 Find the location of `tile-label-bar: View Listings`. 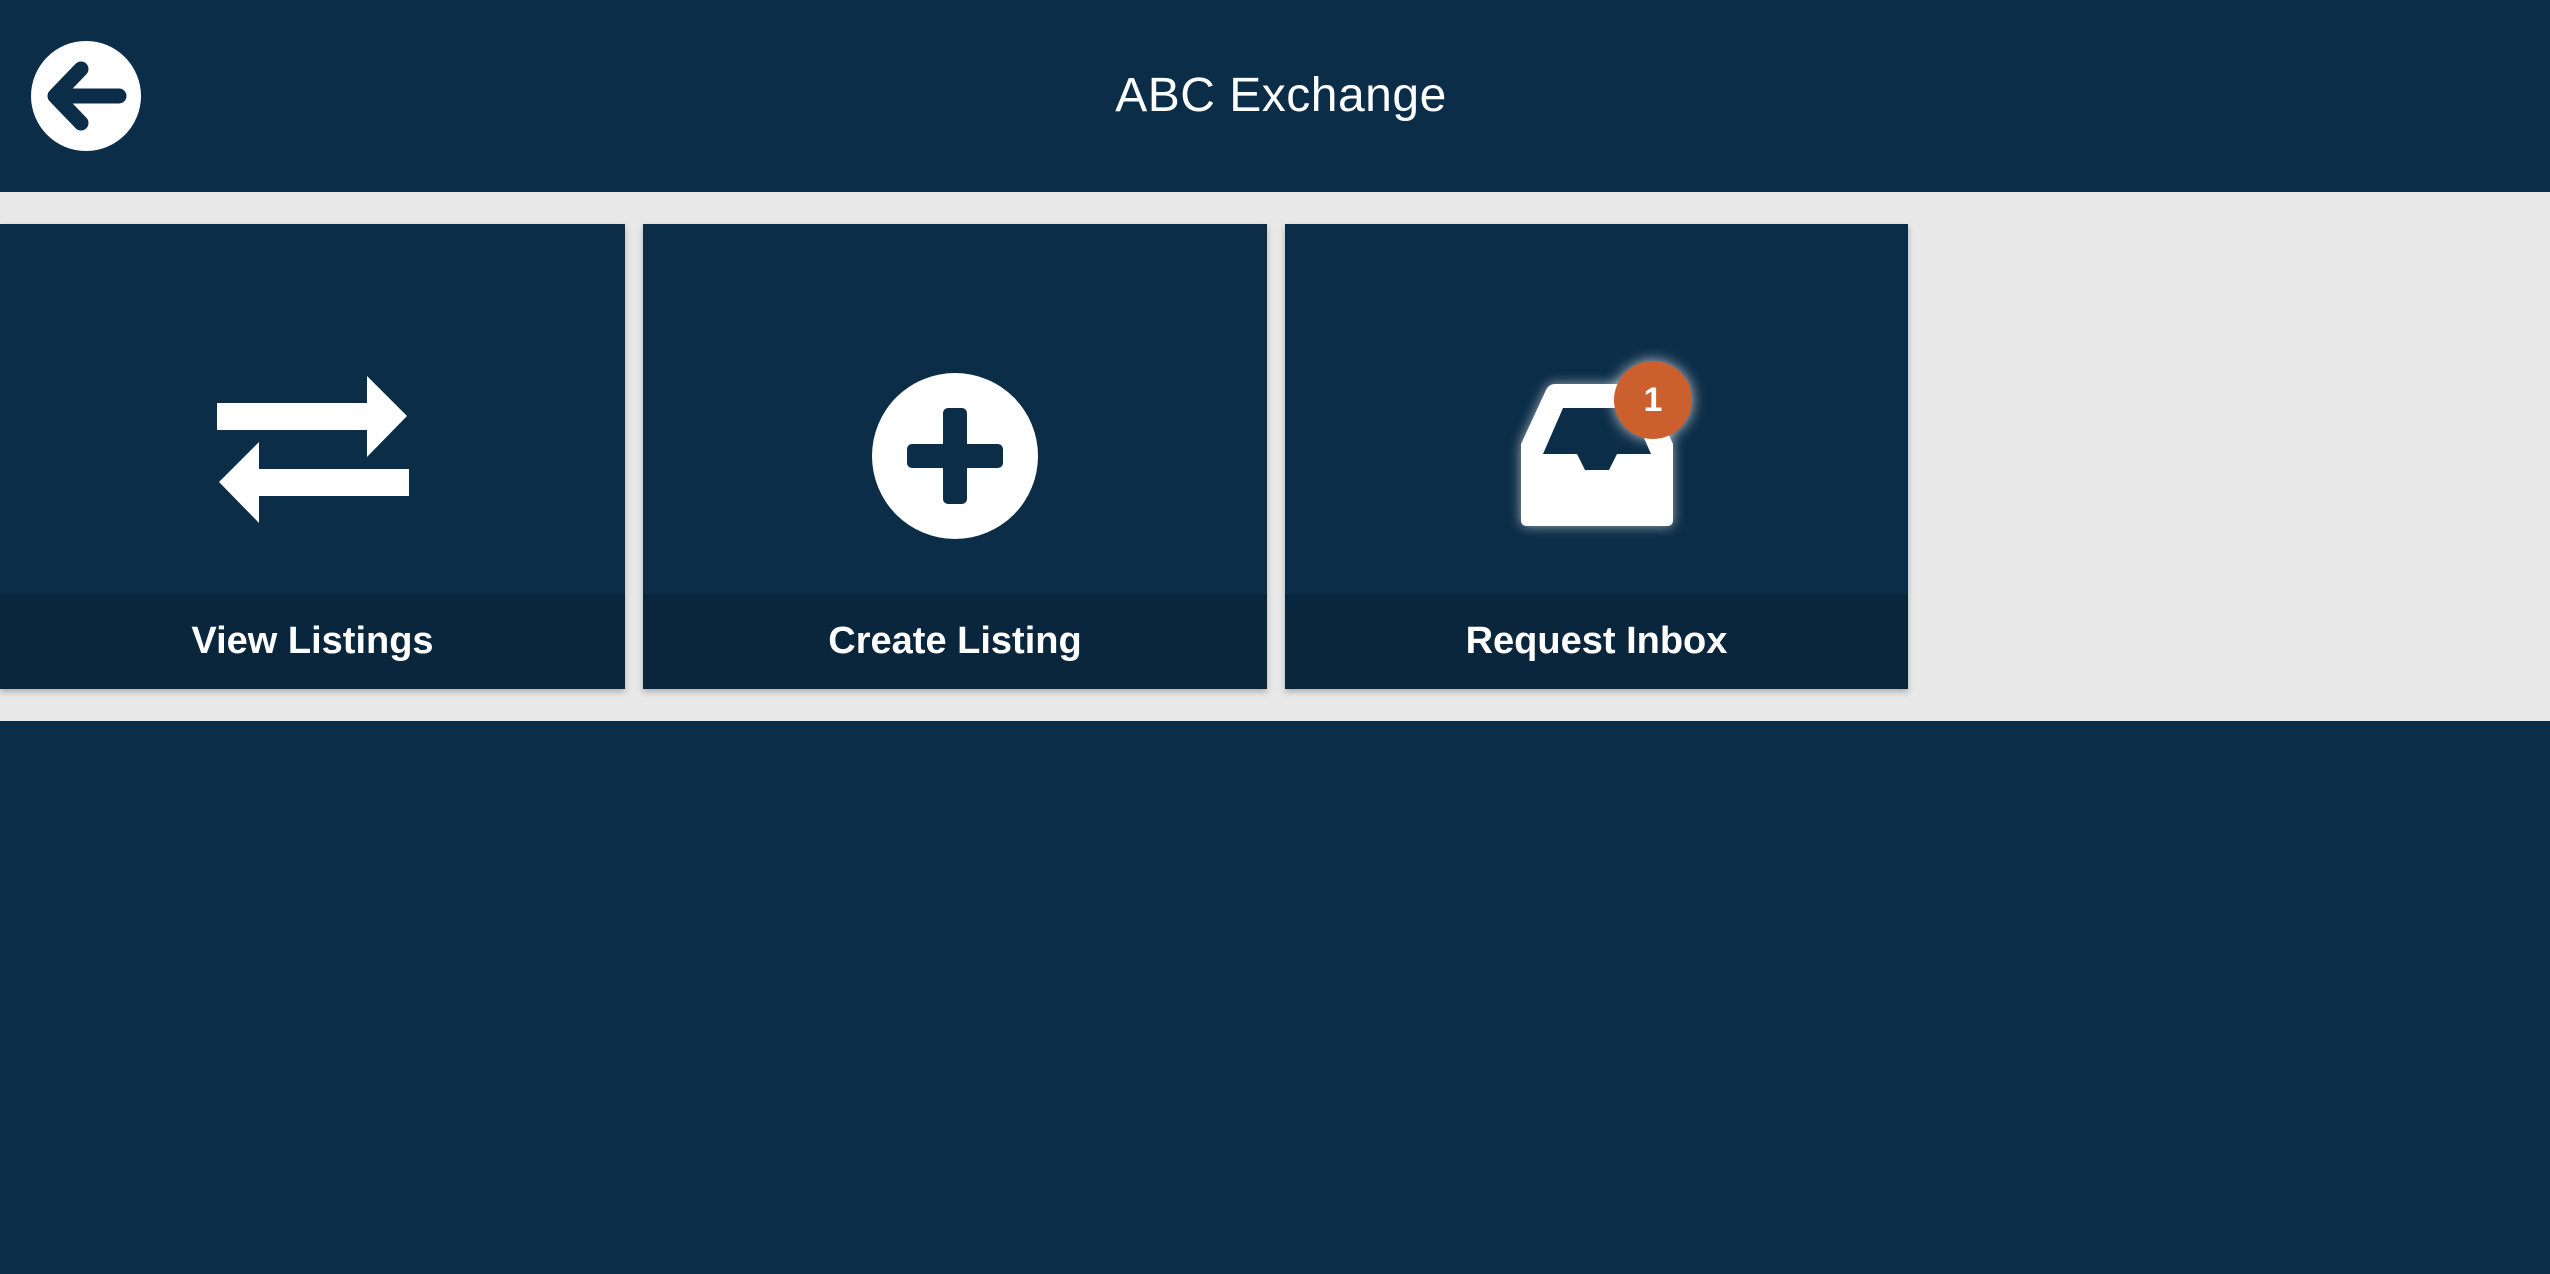

tile-label-bar: View Listings is located at coordinates (312, 641).